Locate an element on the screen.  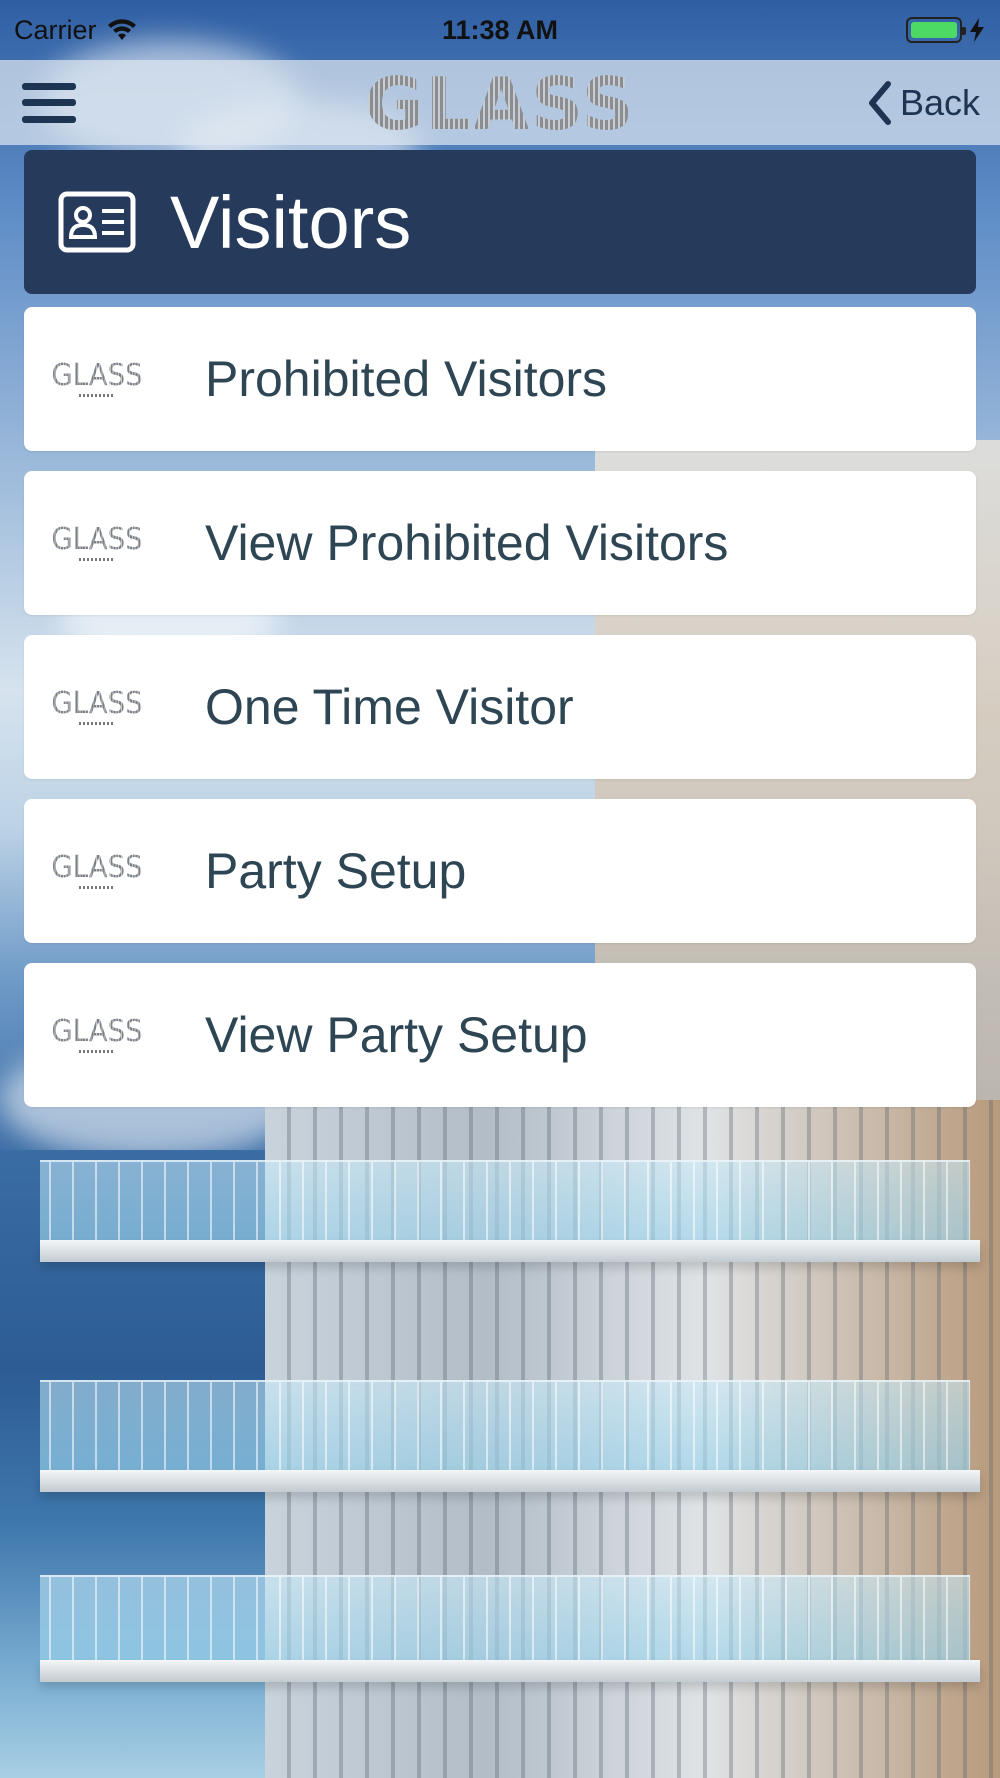
status-time: 11:38 AM is located at coordinates (500, 29).